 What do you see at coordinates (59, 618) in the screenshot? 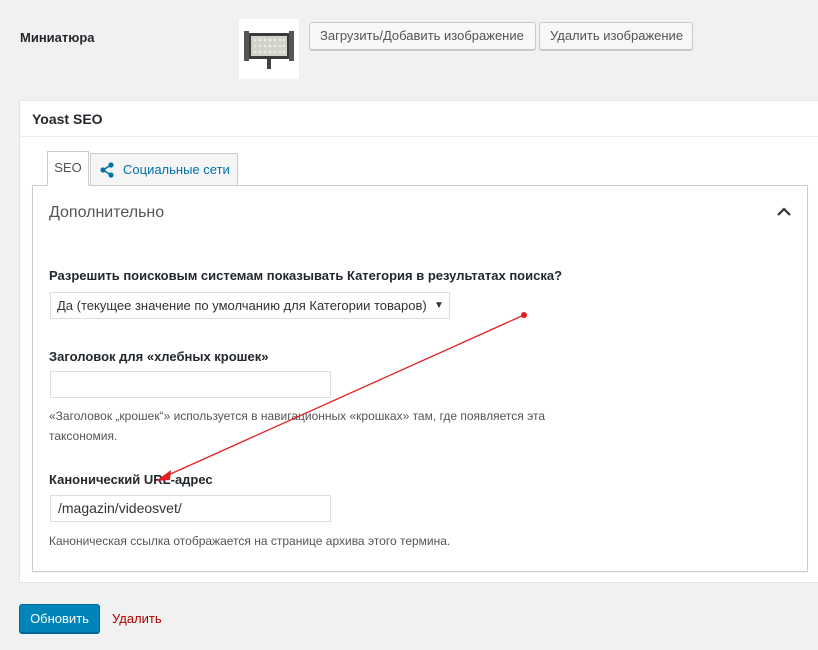
I see `update-button: Обновить` at bounding box center [59, 618].